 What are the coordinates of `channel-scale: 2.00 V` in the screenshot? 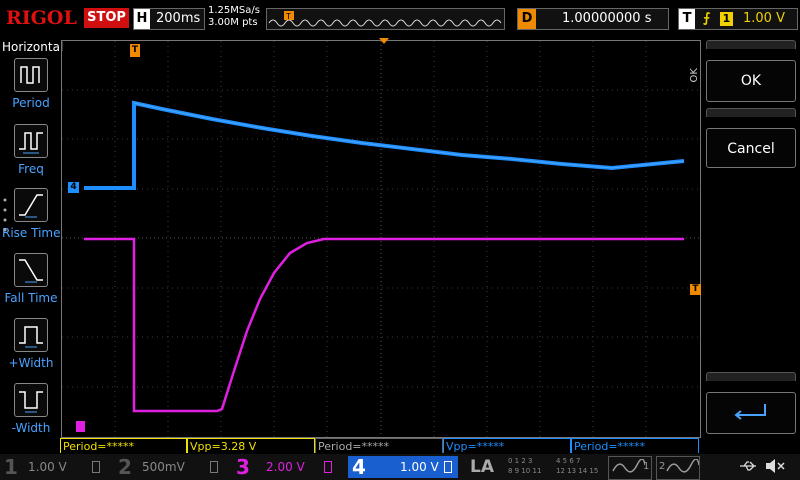 It's located at (285, 467).